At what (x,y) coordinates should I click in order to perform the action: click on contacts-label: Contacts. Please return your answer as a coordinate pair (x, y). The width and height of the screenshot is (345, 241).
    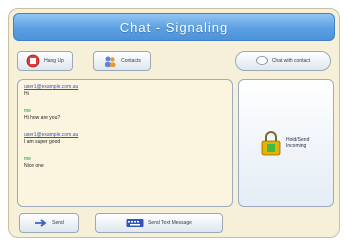
    Looking at the image, I should click on (131, 61).